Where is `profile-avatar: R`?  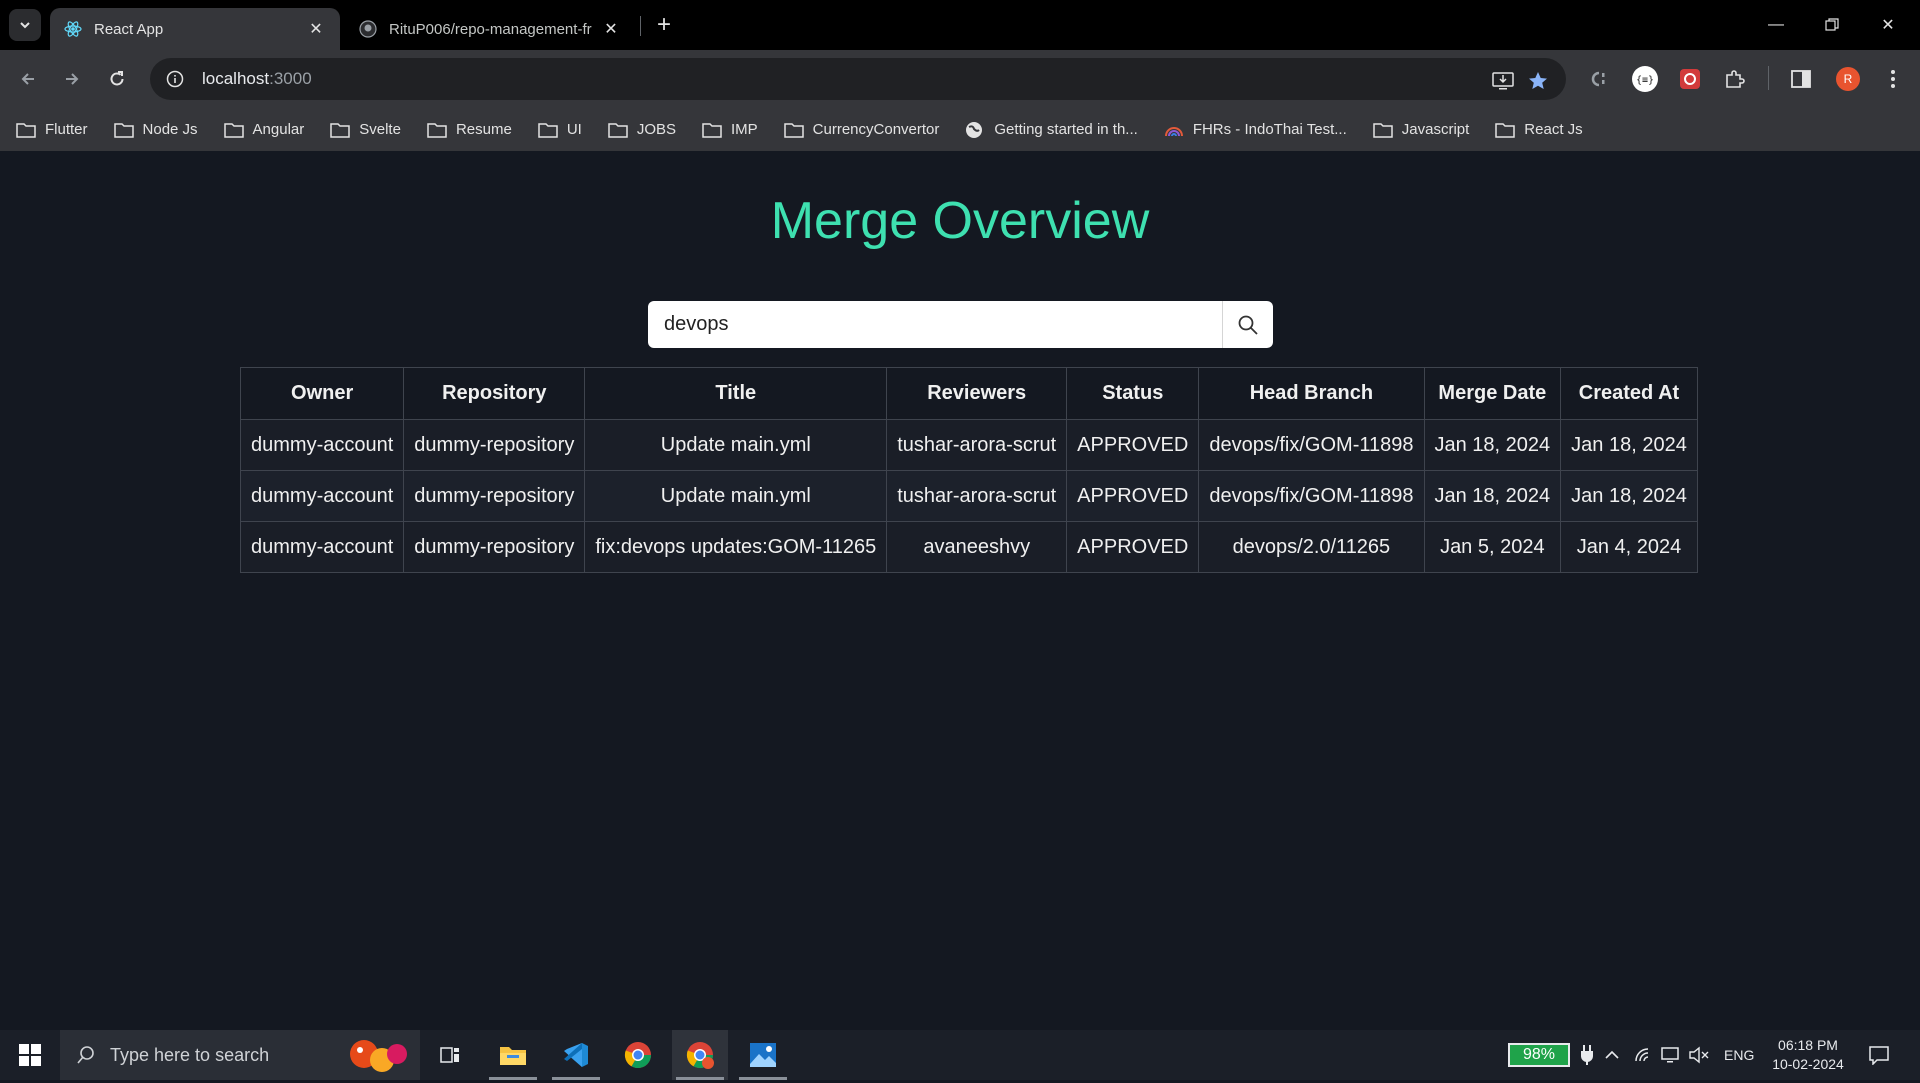 profile-avatar: R is located at coordinates (1848, 79).